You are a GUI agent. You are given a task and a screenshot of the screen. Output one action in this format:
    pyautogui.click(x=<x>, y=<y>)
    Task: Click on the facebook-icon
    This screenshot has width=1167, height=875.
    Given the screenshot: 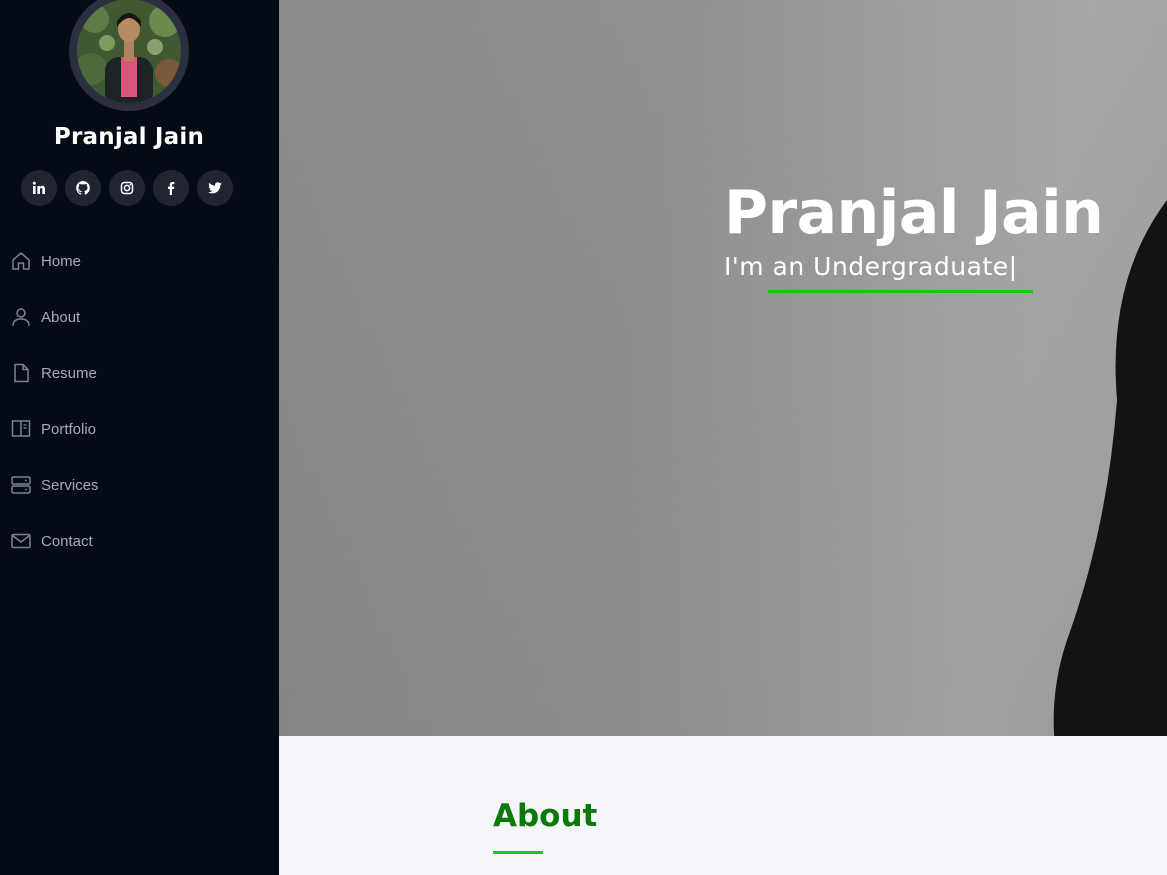 What is the action you would take?
    pyautogui.click(x=171, y=188)
    